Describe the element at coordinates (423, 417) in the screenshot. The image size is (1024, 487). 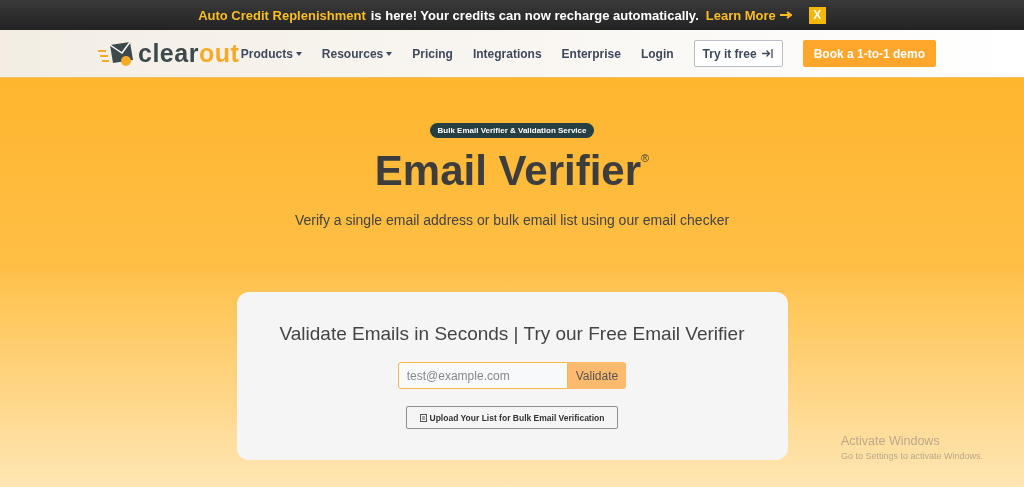
I see `file-icon` at that location.